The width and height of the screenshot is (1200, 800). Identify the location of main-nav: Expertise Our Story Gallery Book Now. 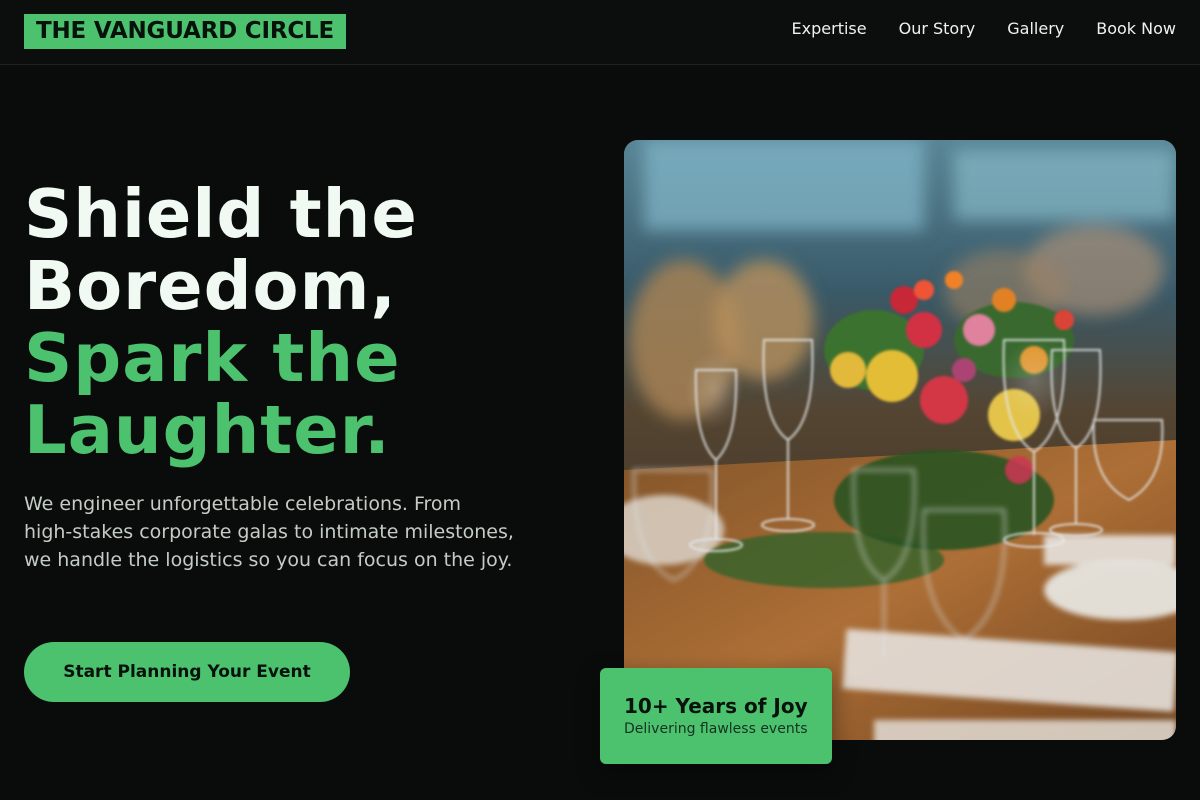
(984, 29).